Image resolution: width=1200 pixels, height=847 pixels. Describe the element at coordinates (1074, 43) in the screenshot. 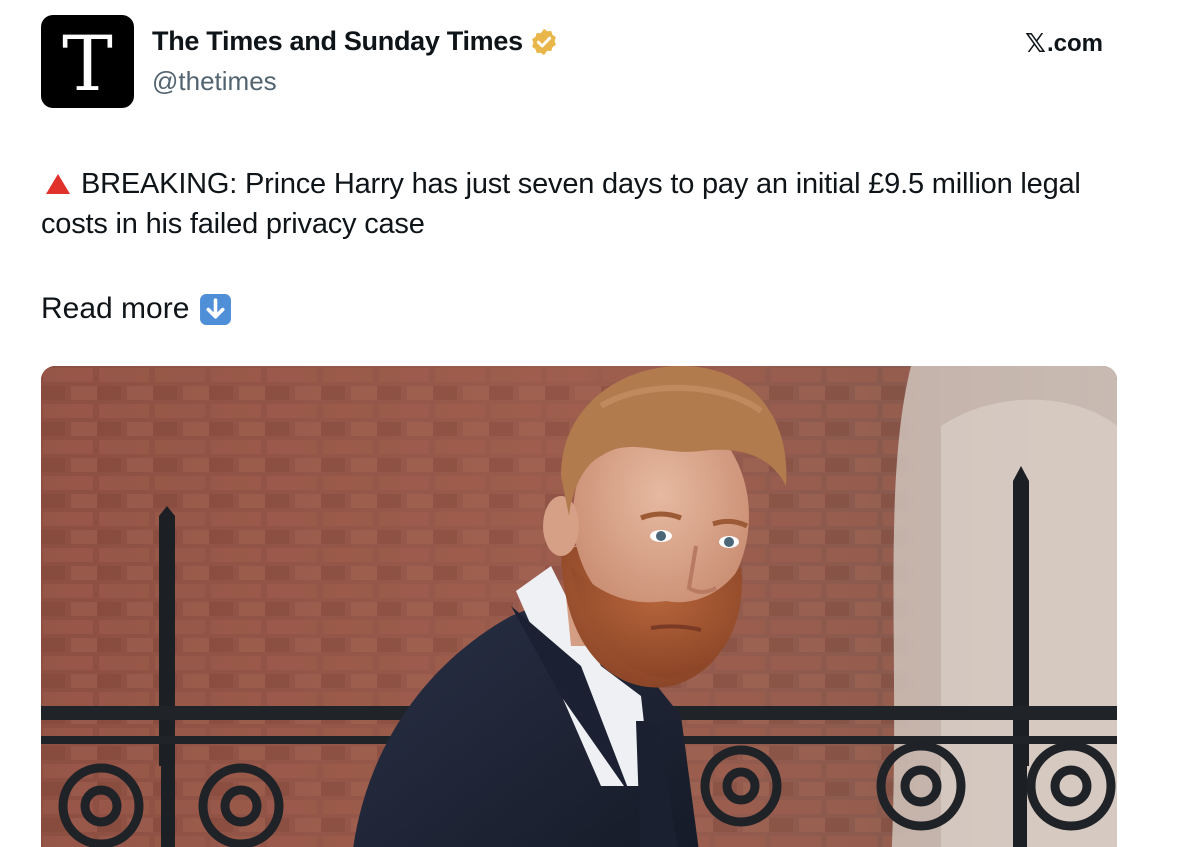

I see `source-label: .com` at that location.